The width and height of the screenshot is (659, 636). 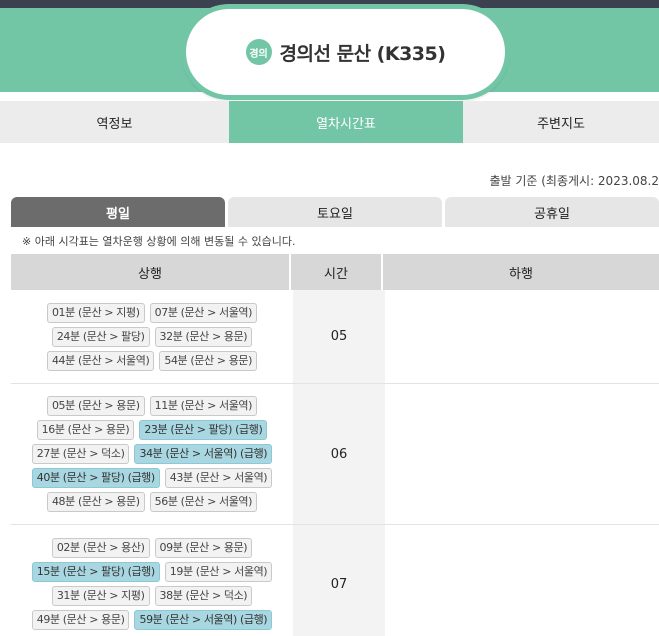 I want to click on timetable-basis-text: 출발 기준 (최종게시: 2023.08.2, so click(x=574, y=181).